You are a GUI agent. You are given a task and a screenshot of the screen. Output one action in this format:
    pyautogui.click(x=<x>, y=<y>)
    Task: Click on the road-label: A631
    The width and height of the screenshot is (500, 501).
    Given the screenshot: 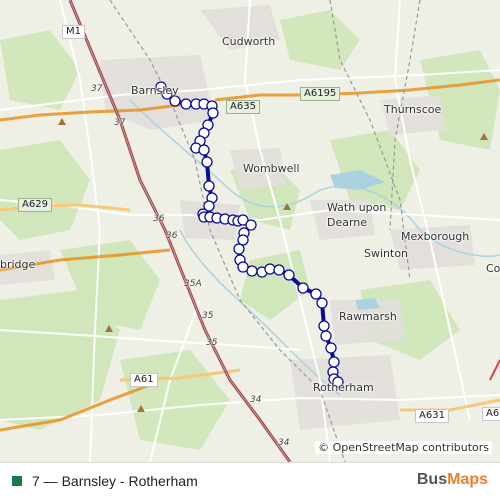 What is the action you would take?
    pyautogui.click(x=432, y=416)
    